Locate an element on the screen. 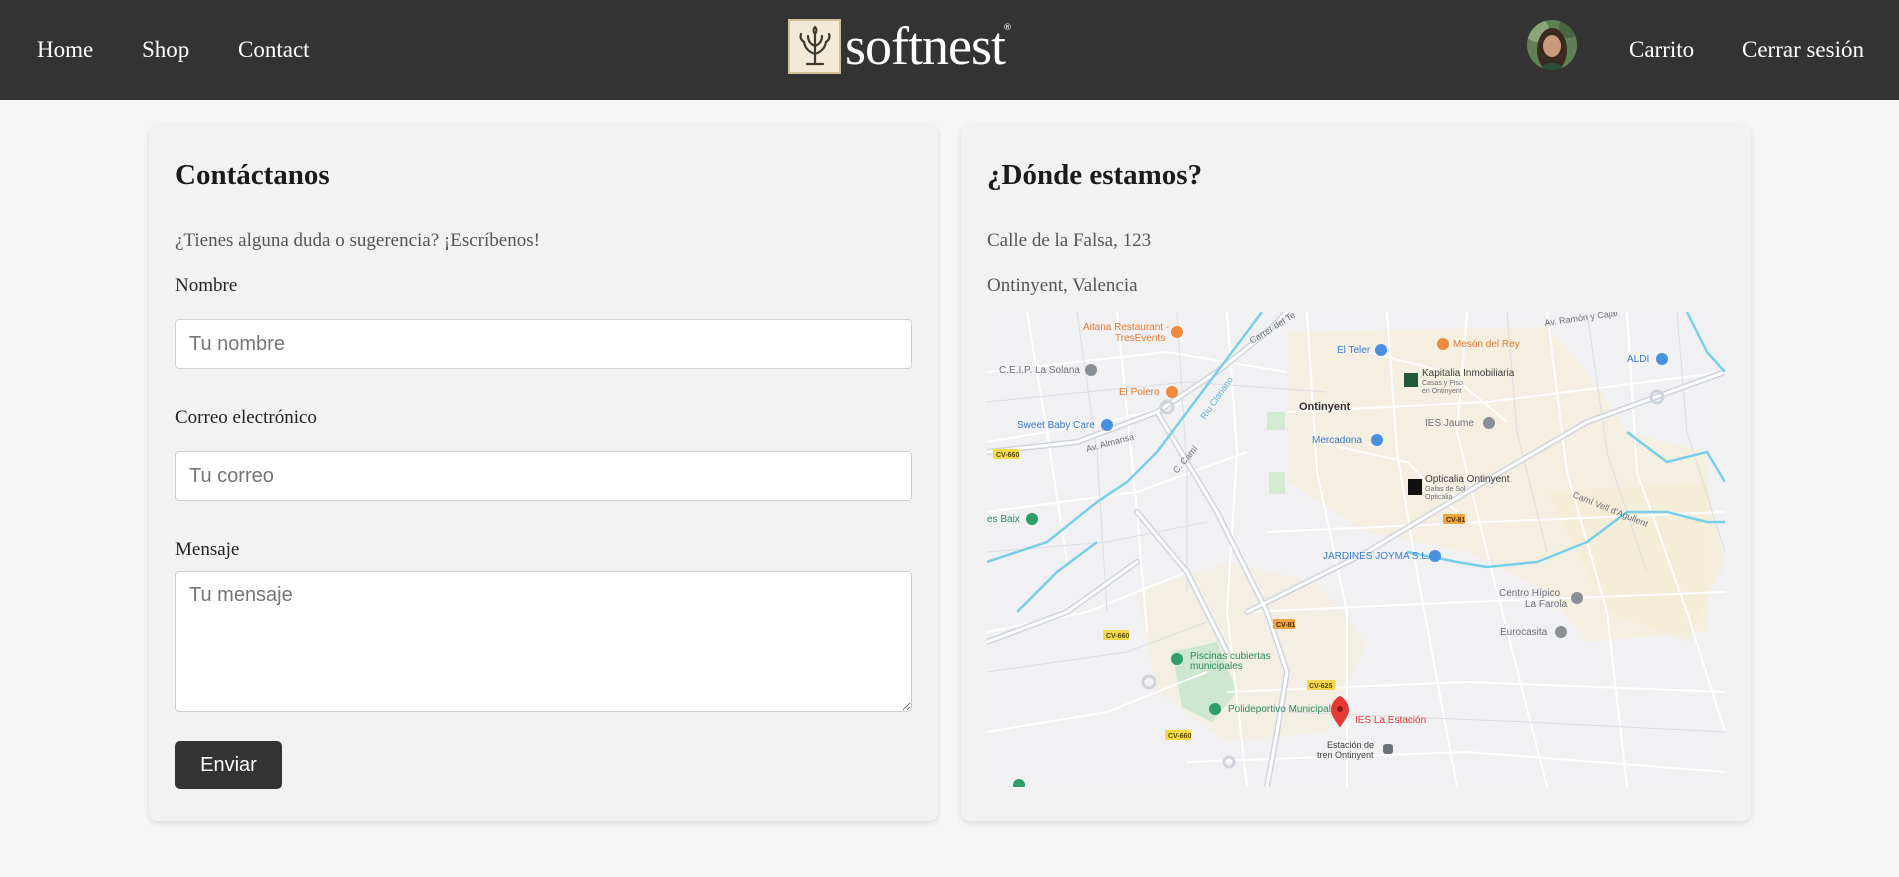  brand-logo: softnest ® is located at coordinates (900, 46).